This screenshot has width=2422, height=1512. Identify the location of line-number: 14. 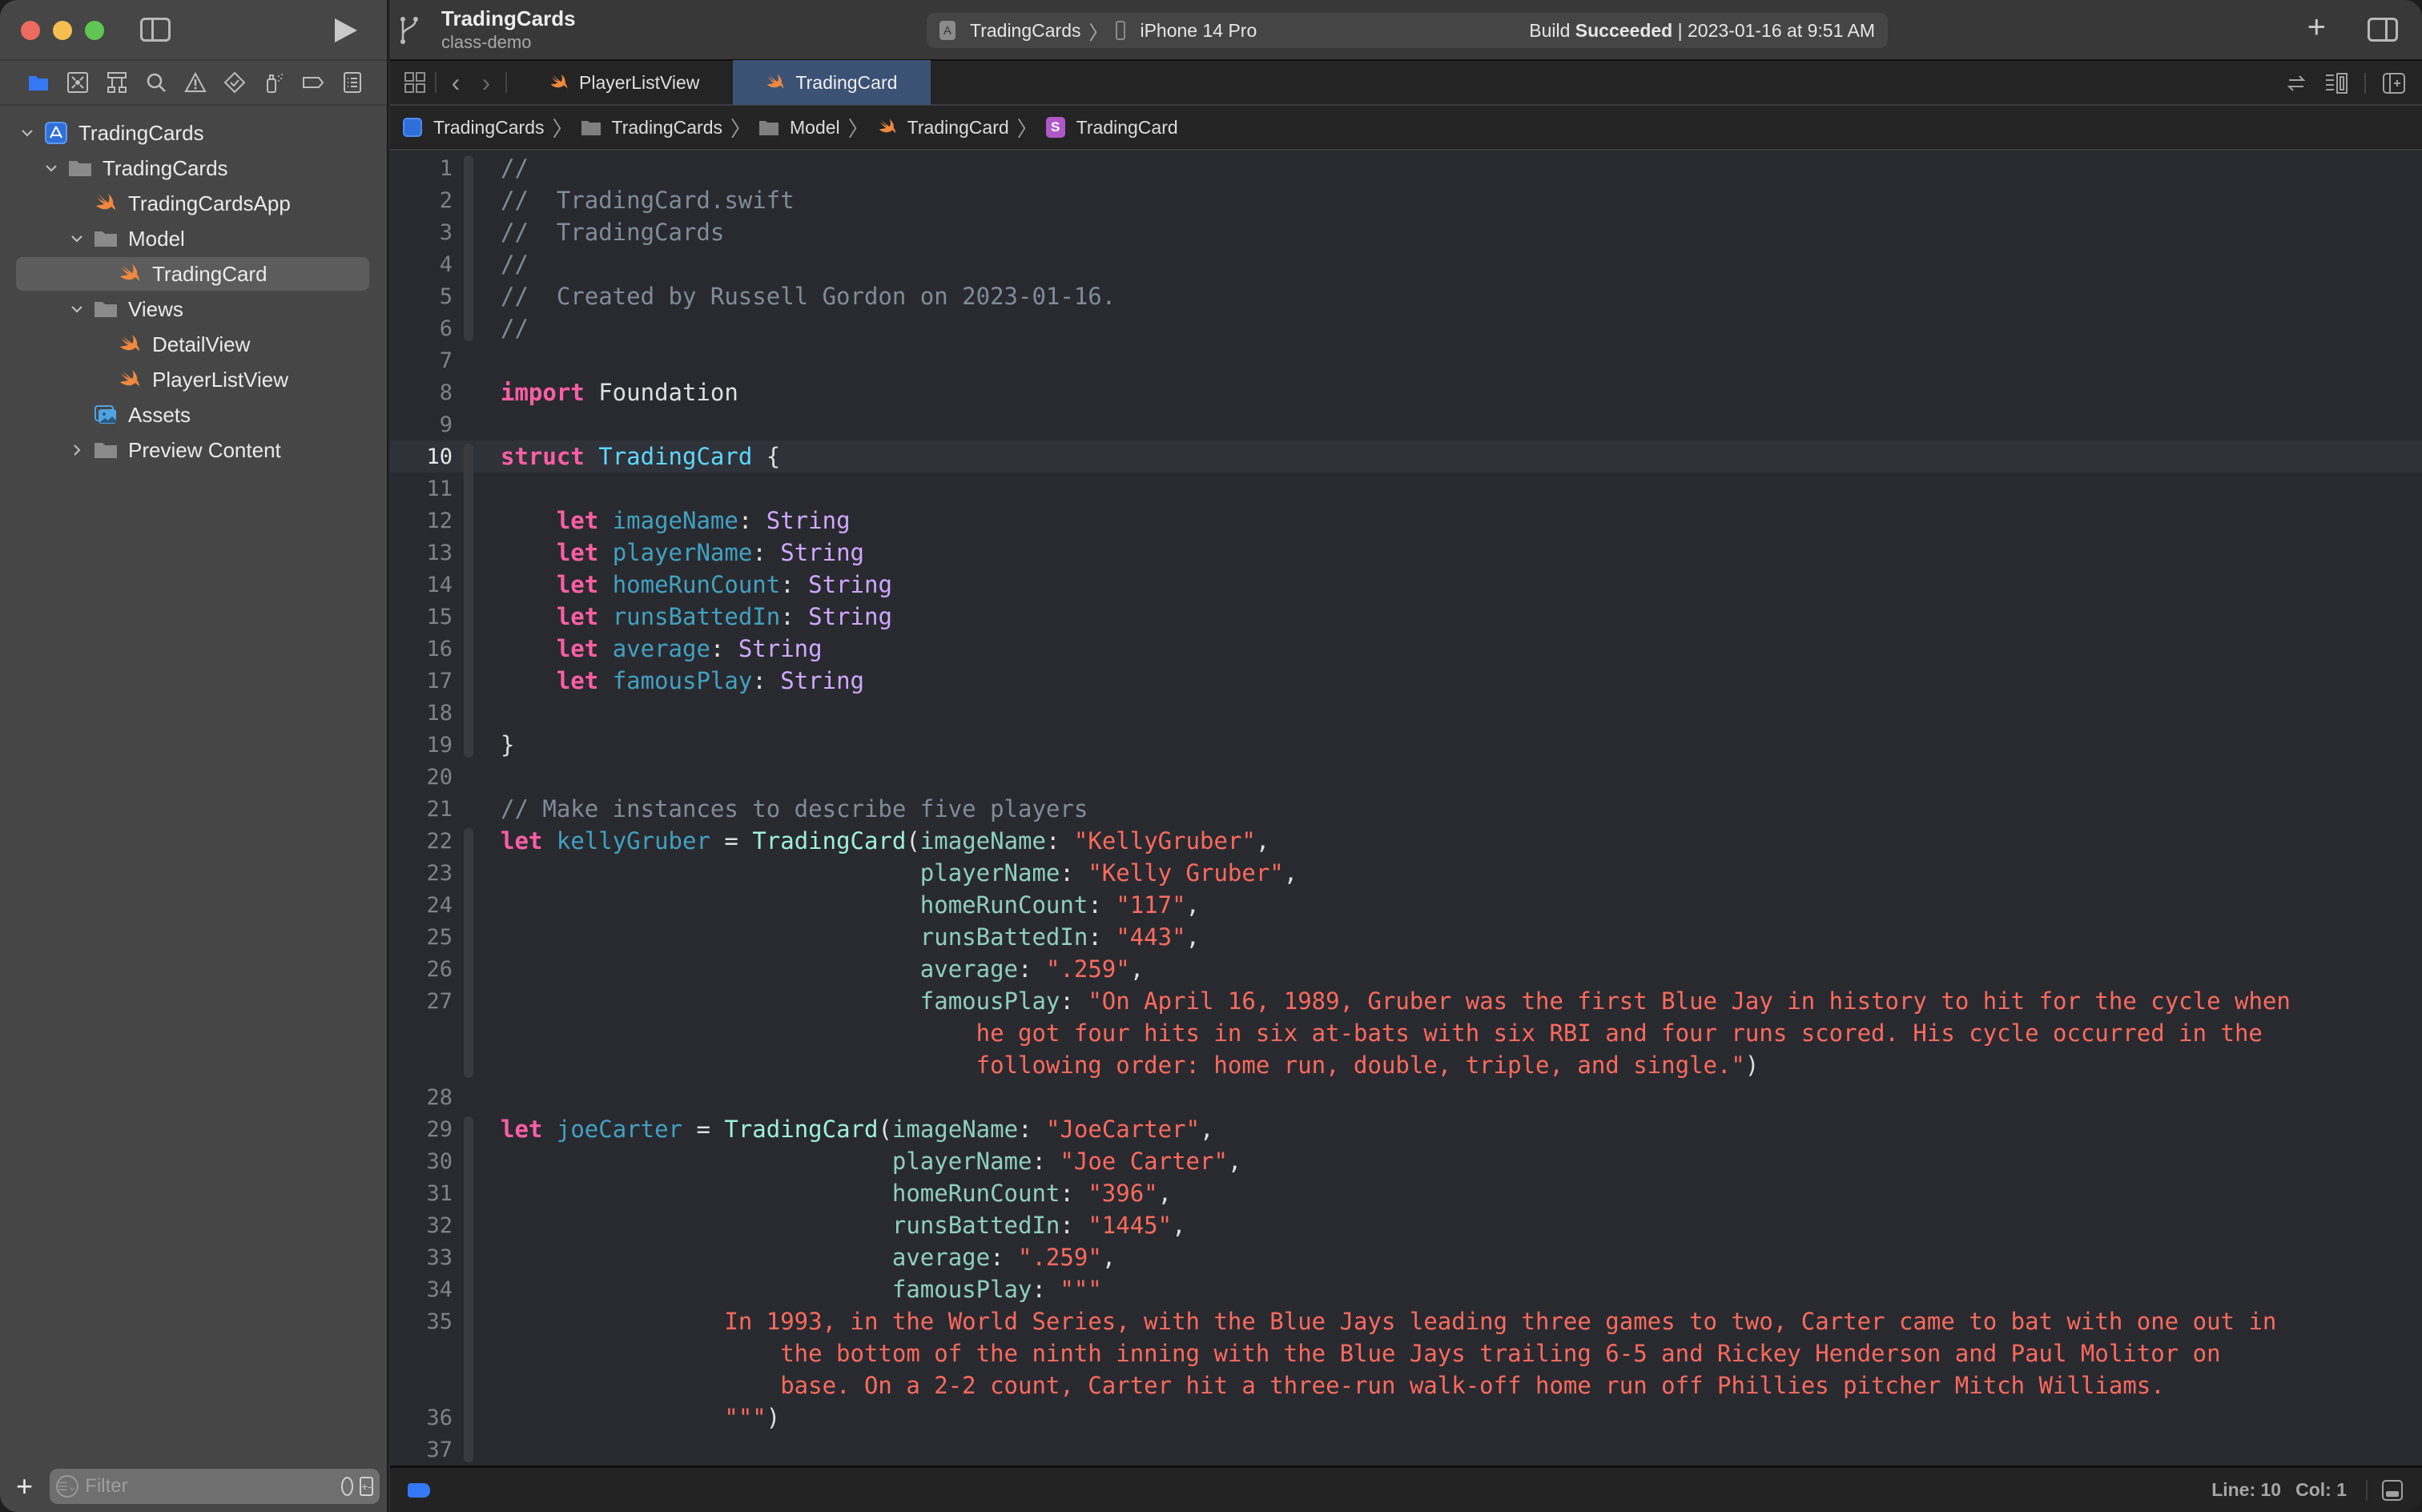
(427, 585).